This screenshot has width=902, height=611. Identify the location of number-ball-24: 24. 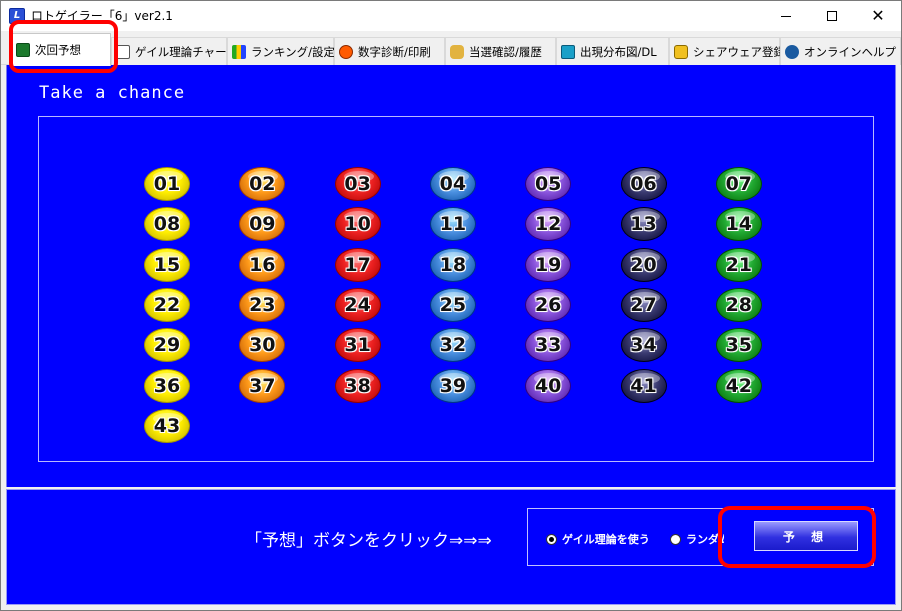
(357, 304).